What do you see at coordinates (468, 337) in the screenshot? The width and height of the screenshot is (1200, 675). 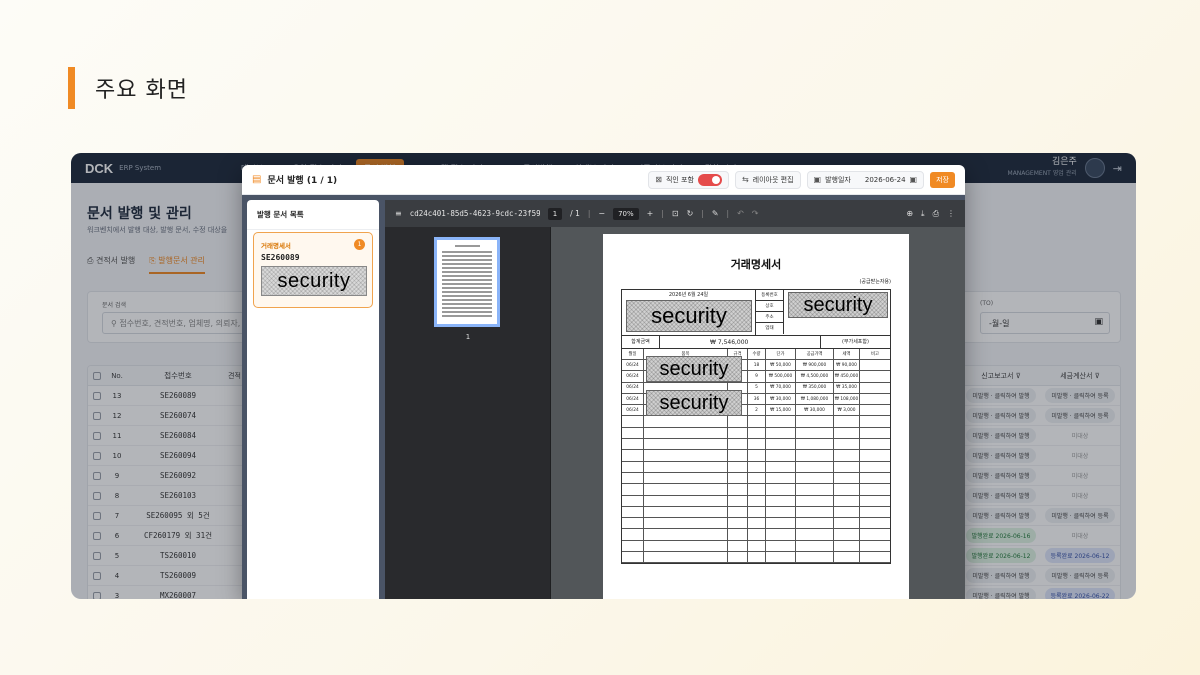 I see `thumbnail-page-number: 1` at bounding box center [468, 337].